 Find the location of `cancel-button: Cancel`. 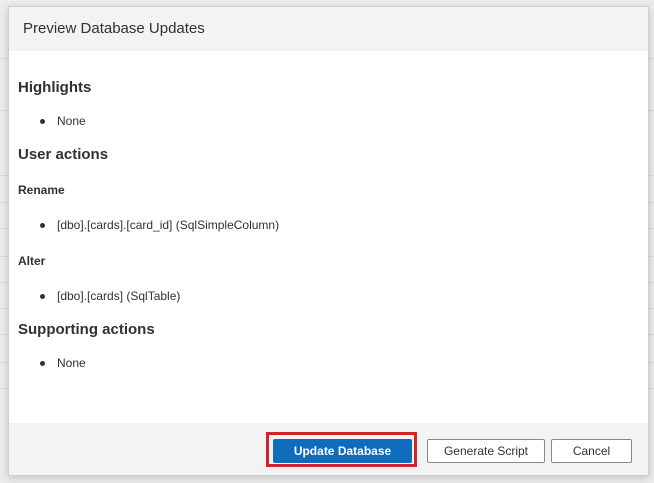

cancel-button: Cancel is located at coordinates (591, 451).